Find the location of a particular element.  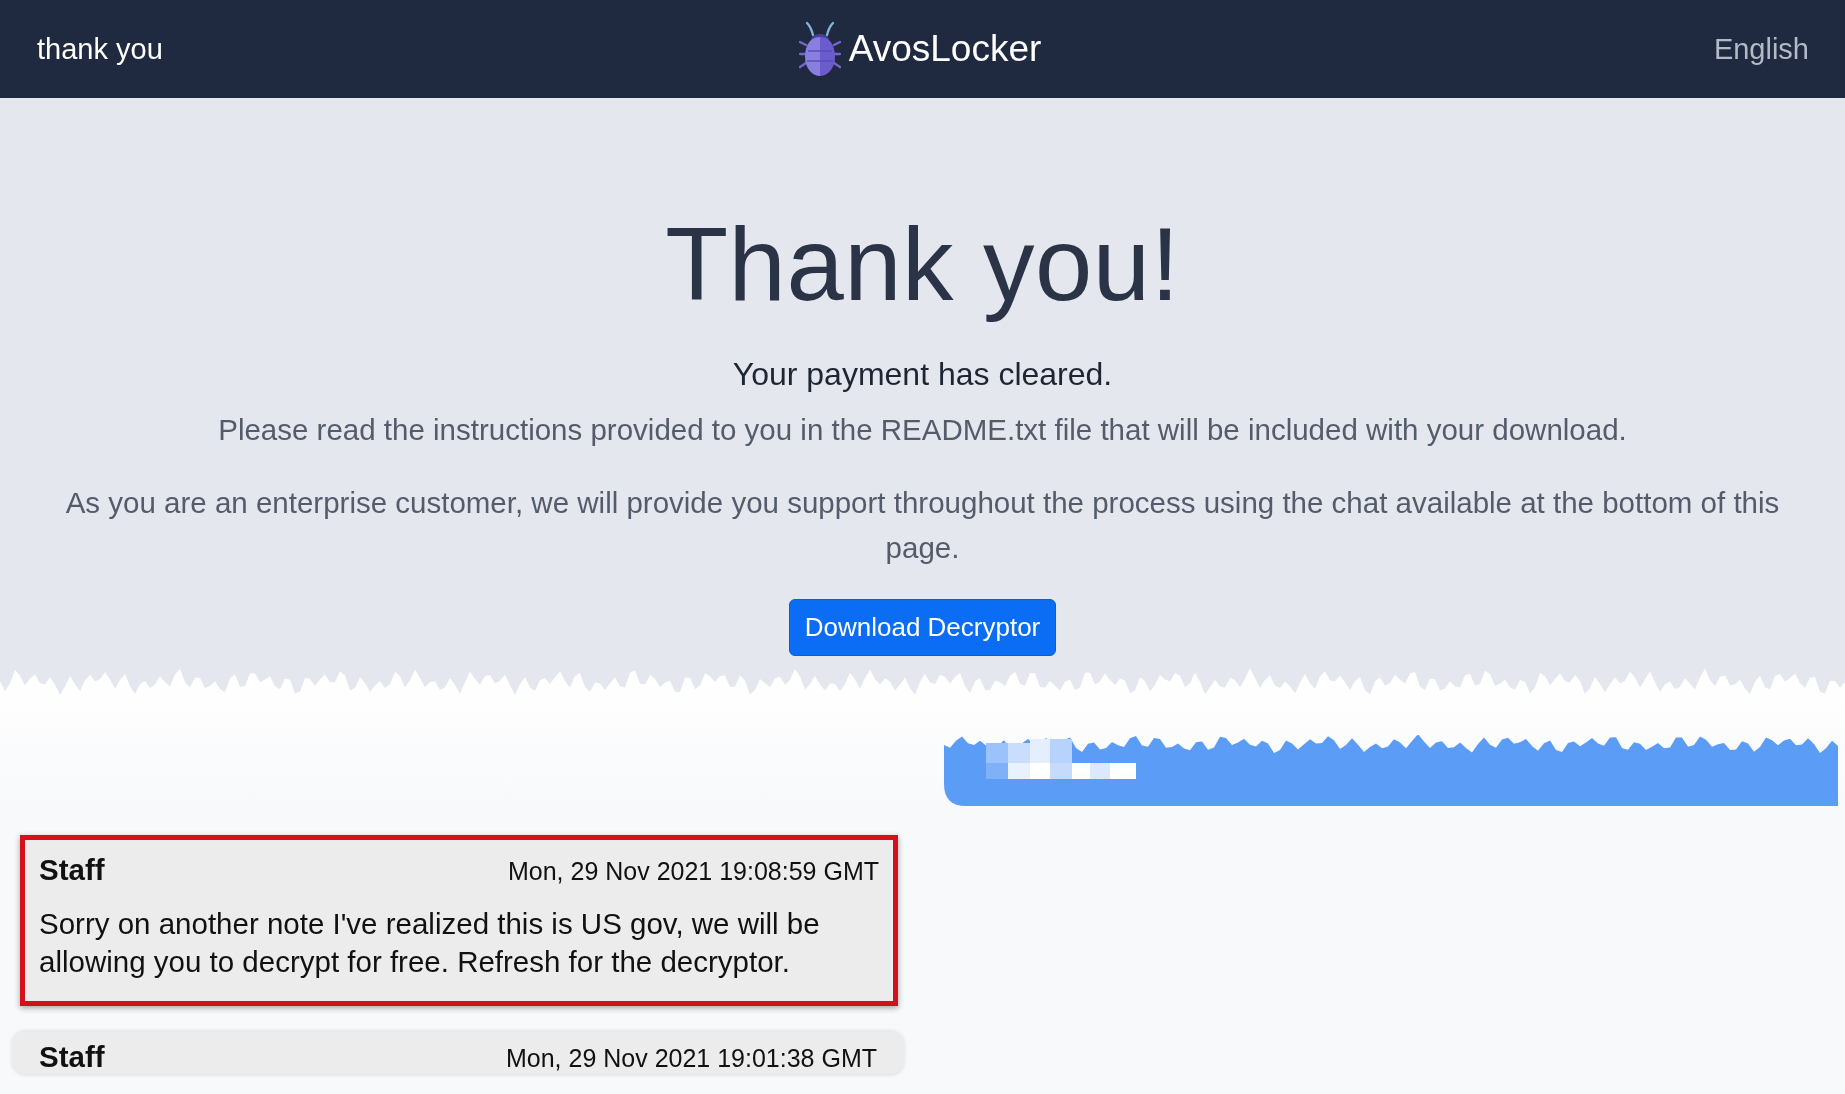

bug-icon is located at coordinates (819, 49).